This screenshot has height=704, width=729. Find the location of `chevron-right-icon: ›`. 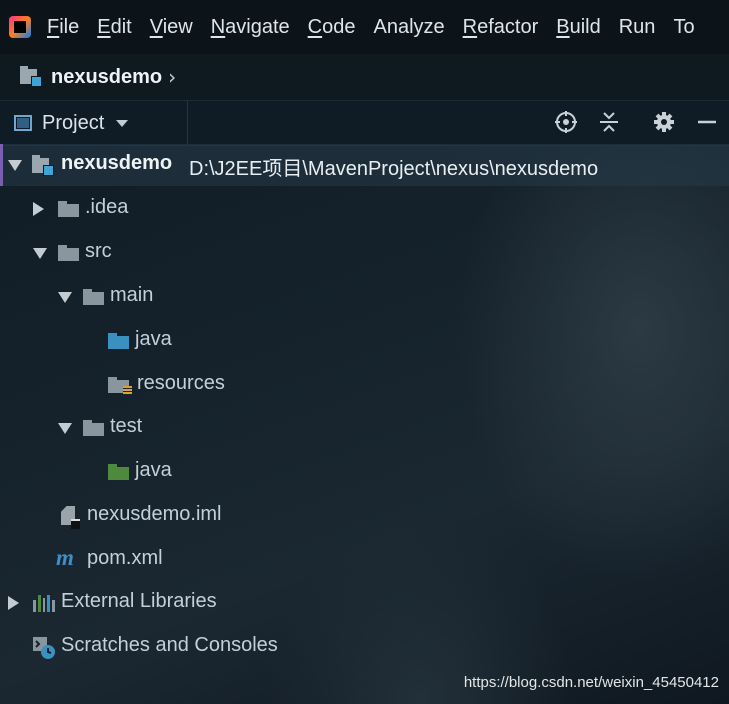

chevron-right-icon: › is located at coordinates (172, 77).